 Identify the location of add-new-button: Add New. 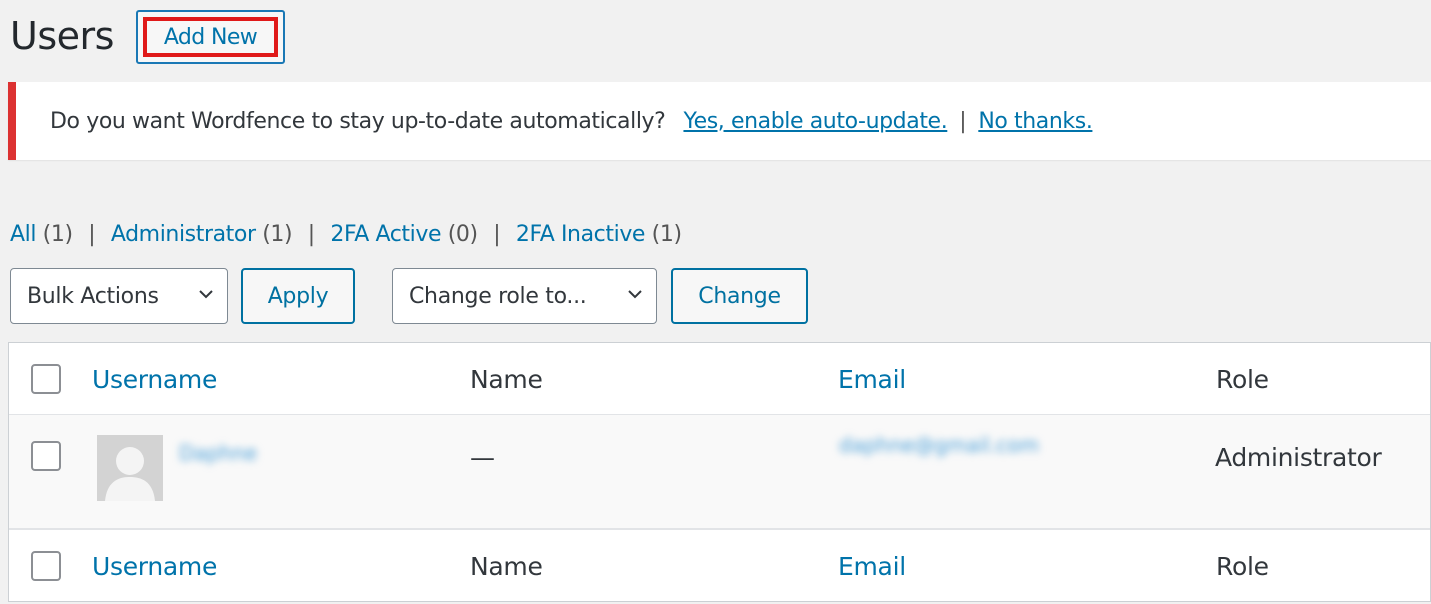
(210, 37).